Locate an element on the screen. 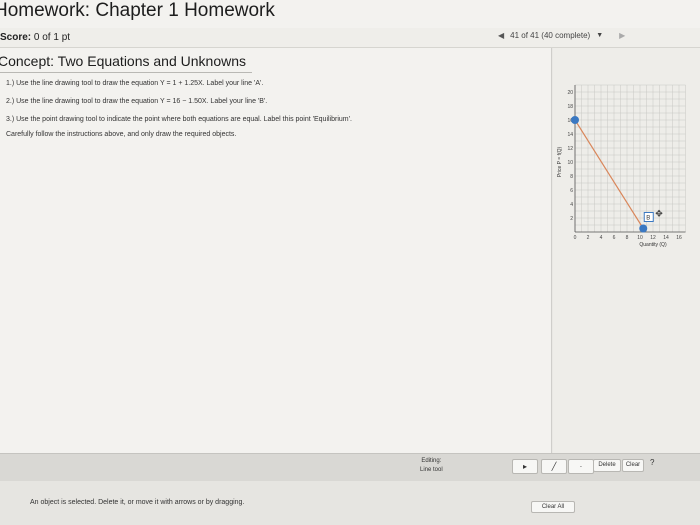  clear-all-button: Clear All is located at coordinates (553, 507).